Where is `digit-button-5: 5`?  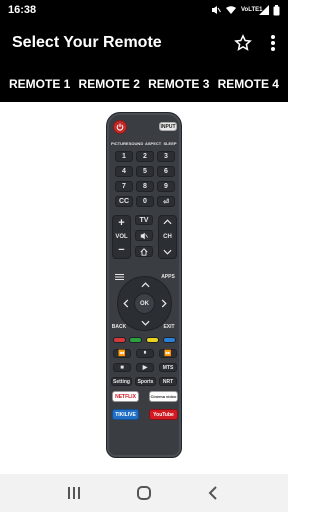
digit-button-5: 5 is located at coordinates (145, 171).